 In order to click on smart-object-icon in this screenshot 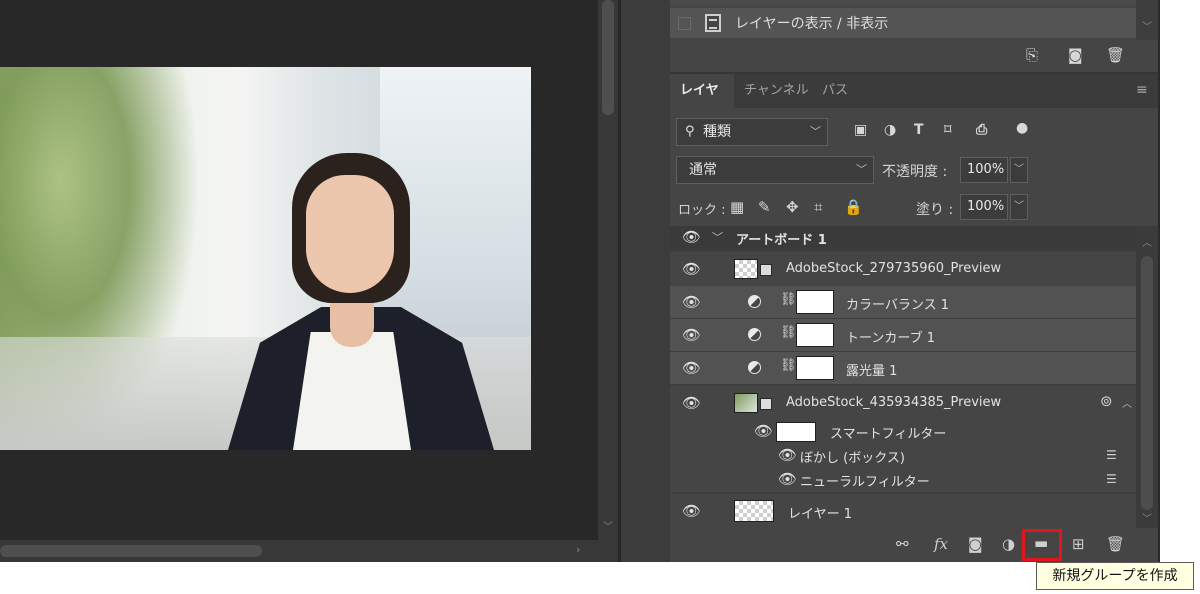, I will do `click(766, 404)`.